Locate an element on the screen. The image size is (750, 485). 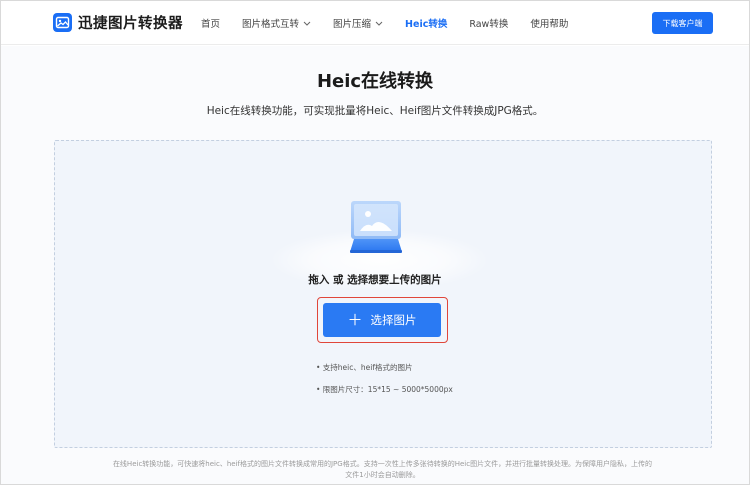
nav-label: Raw转换 is located at coordinates (489, 24).